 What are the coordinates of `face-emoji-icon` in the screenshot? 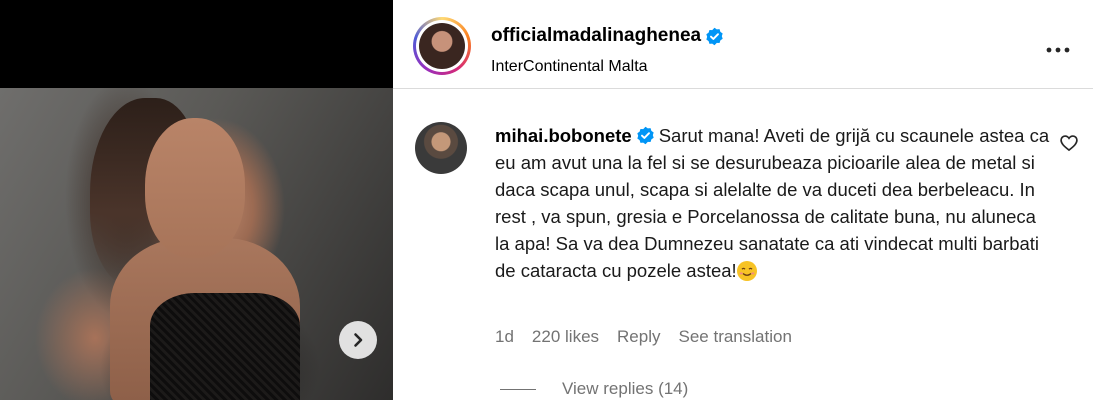 It's located at (746, 271).